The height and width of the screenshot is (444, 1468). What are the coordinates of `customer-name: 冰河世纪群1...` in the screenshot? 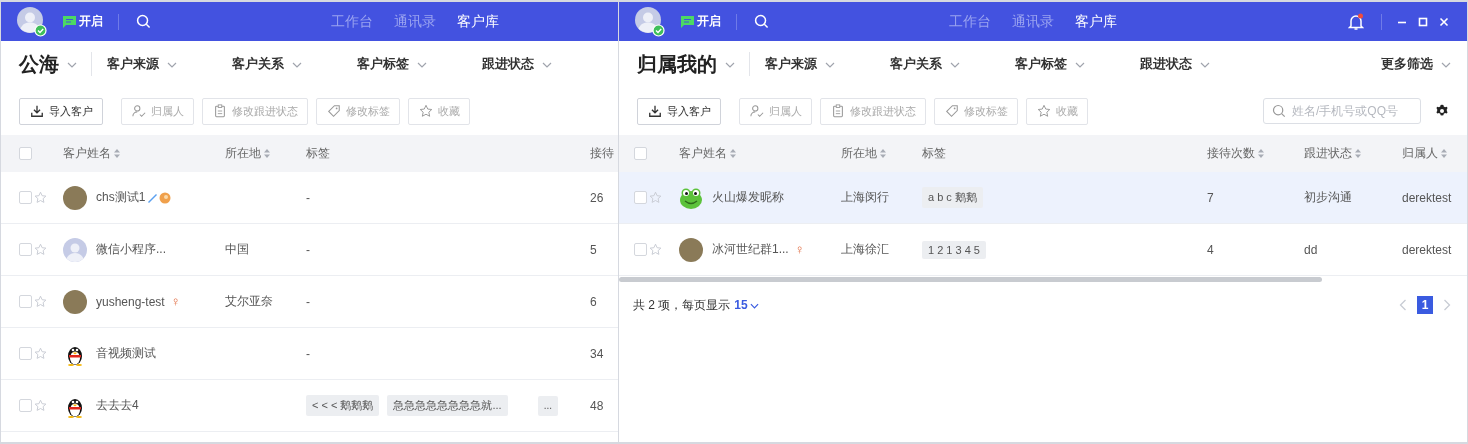 It's located at (750, 249).